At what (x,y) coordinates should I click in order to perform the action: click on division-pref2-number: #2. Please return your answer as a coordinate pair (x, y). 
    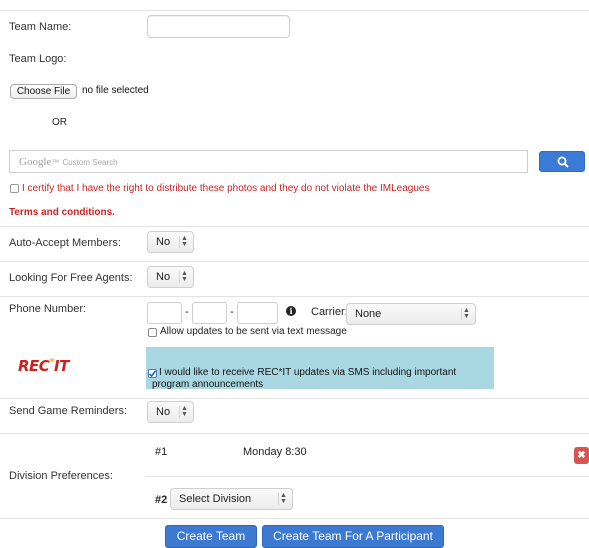
    Looking at the image, I should click on (161, 500).